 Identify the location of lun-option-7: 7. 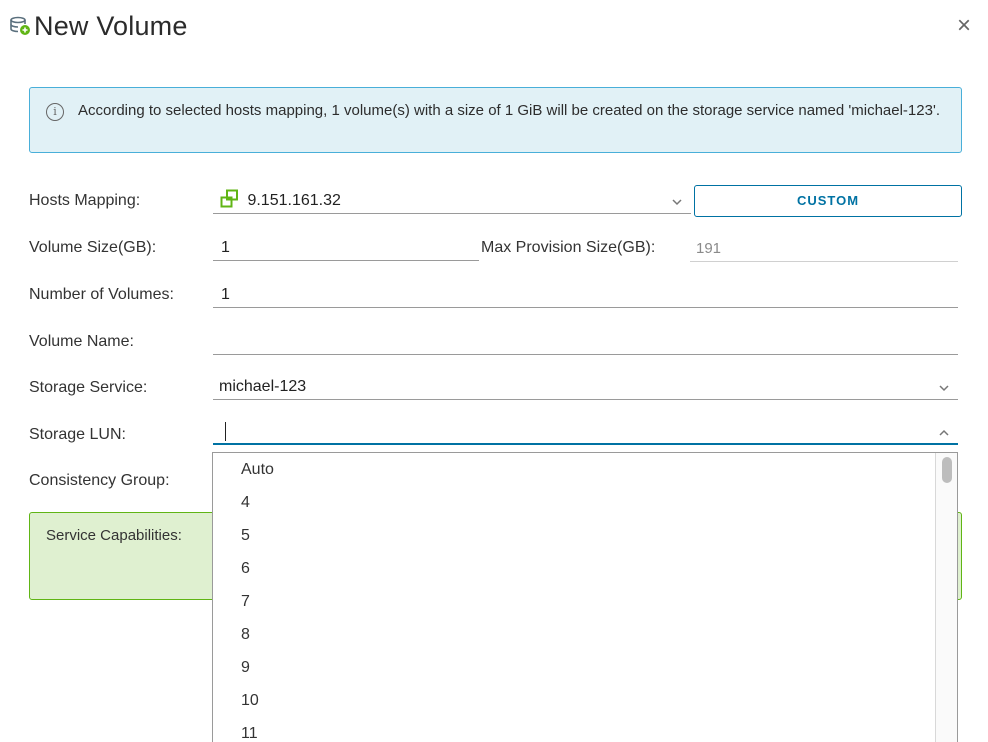
(574, 601).